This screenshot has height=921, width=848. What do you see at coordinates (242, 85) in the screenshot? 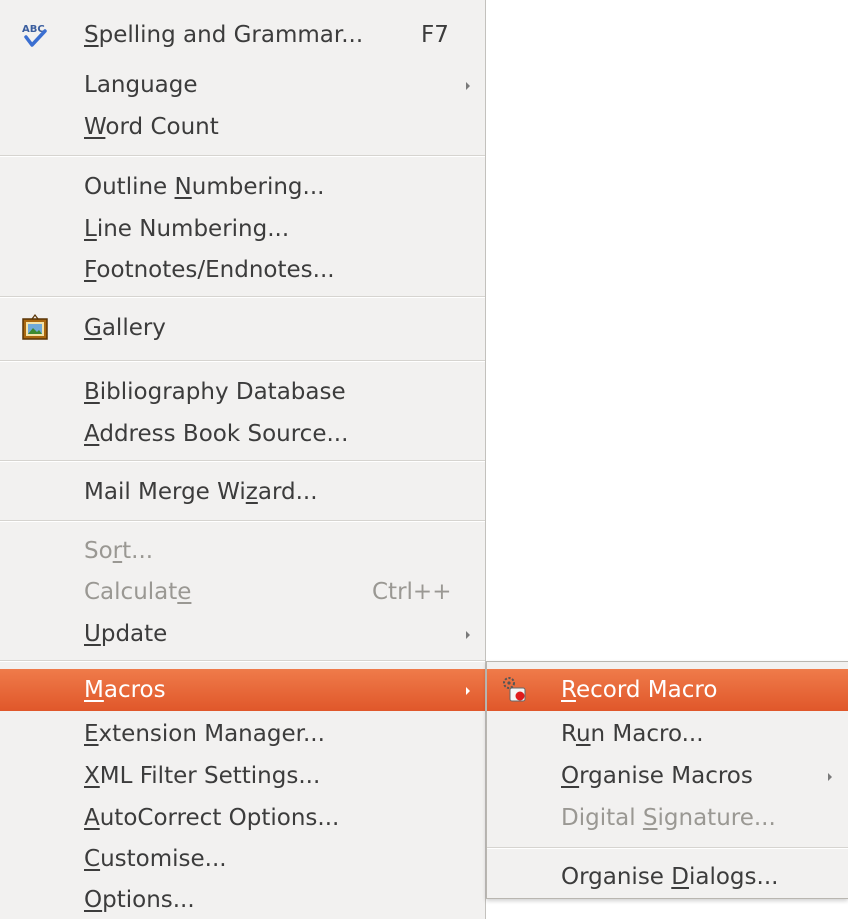
I see `menu-item-language: Language` at bounding box center [242, 85].